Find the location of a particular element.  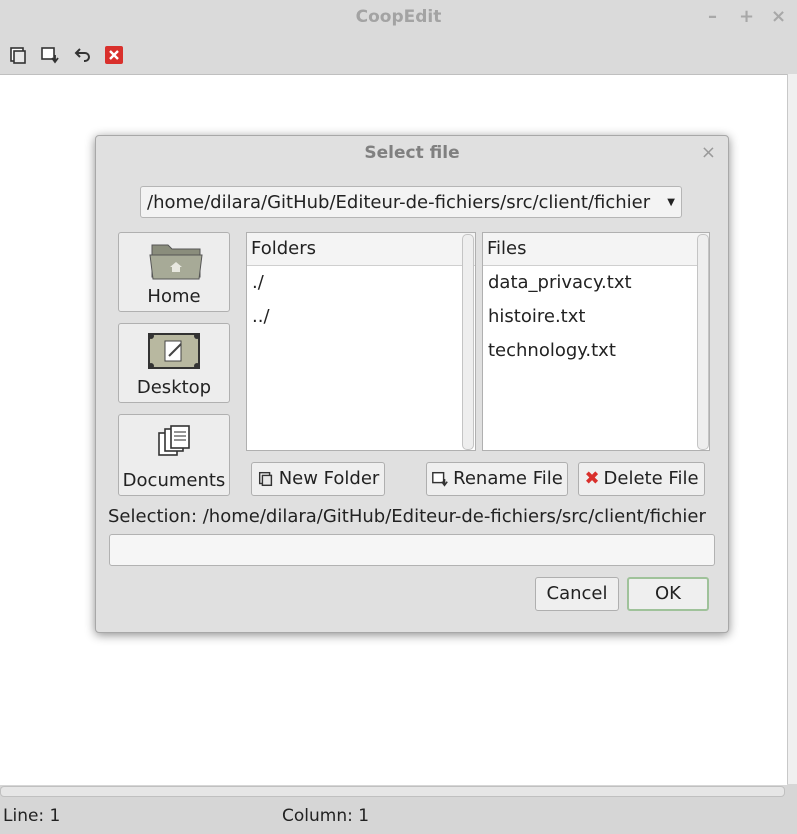

home-folder-icon is located at coordinates (176, 262).